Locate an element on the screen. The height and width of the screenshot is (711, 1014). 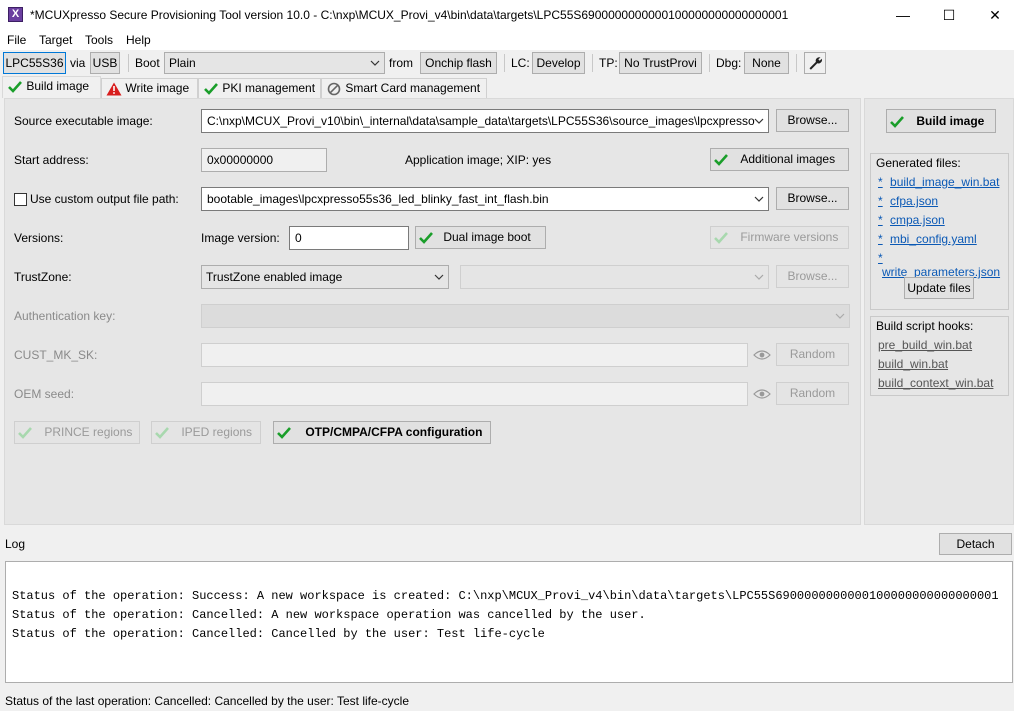
additional-images-label: Additional images is located at coordinates (788, 159).